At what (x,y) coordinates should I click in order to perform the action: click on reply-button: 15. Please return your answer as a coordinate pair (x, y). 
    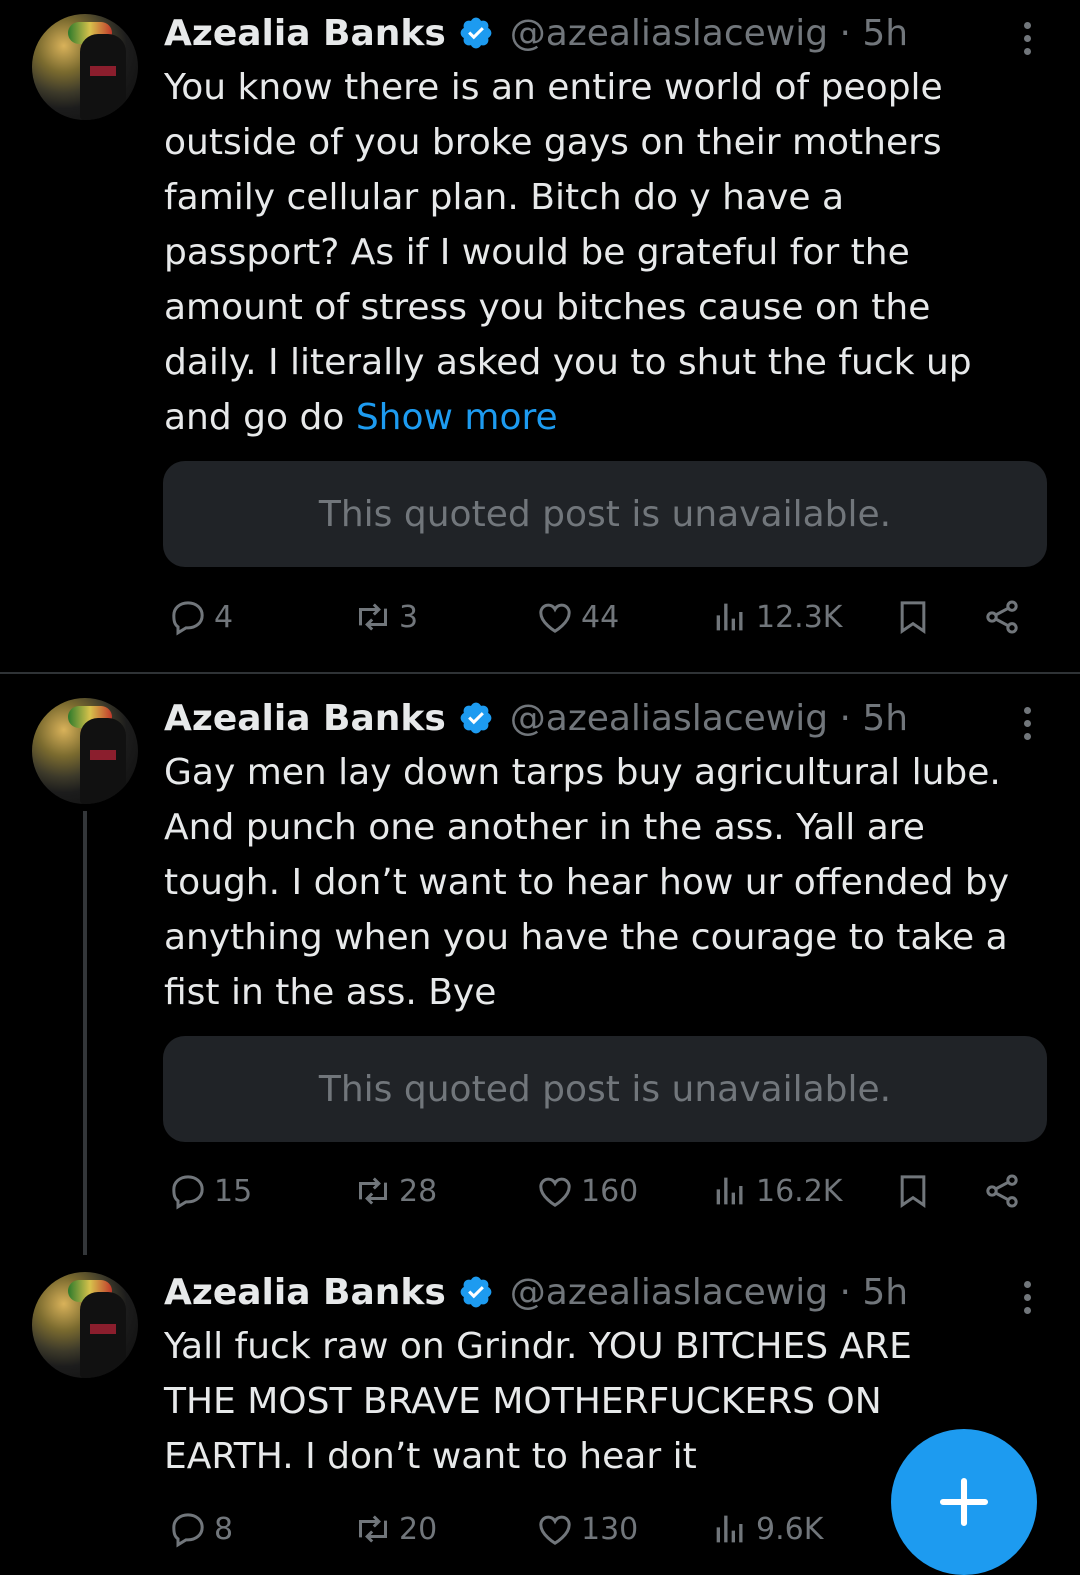
    Looking at the image, I should click on (210, 1191).